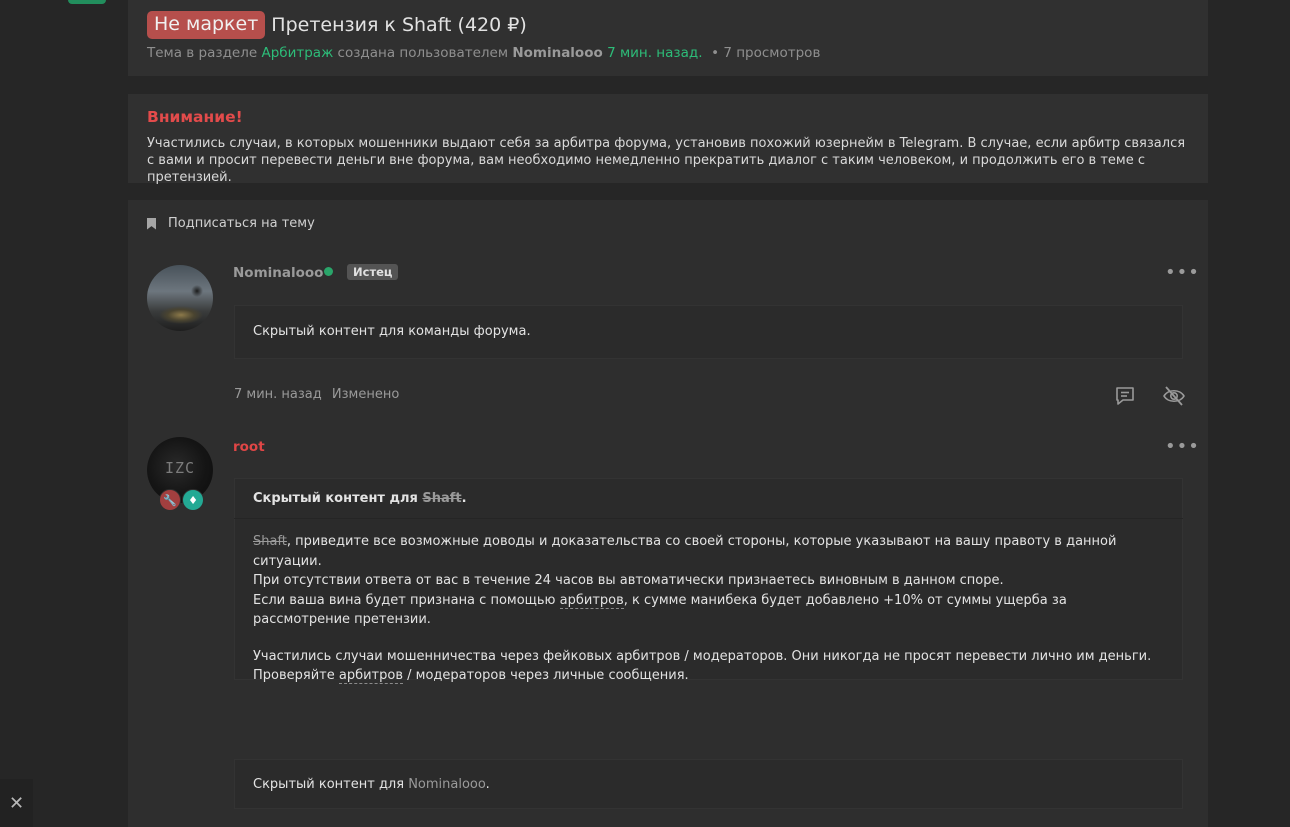 The width and height of the screenshot is (1290, 827). I want to click on hidden-header-prefix: Скрытый контент для, so click(335, 498).